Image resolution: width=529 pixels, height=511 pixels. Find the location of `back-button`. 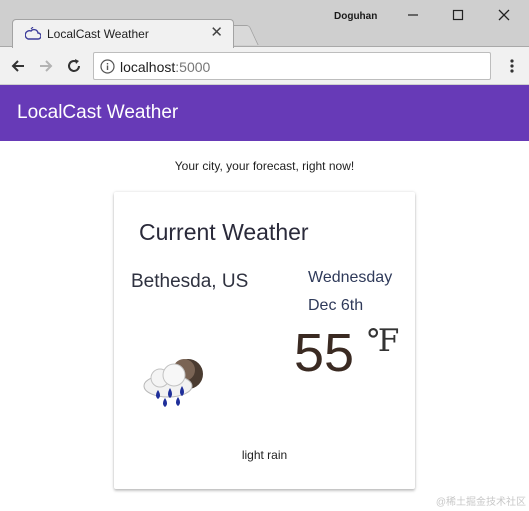

back-button is located at coordinates (18, 66).